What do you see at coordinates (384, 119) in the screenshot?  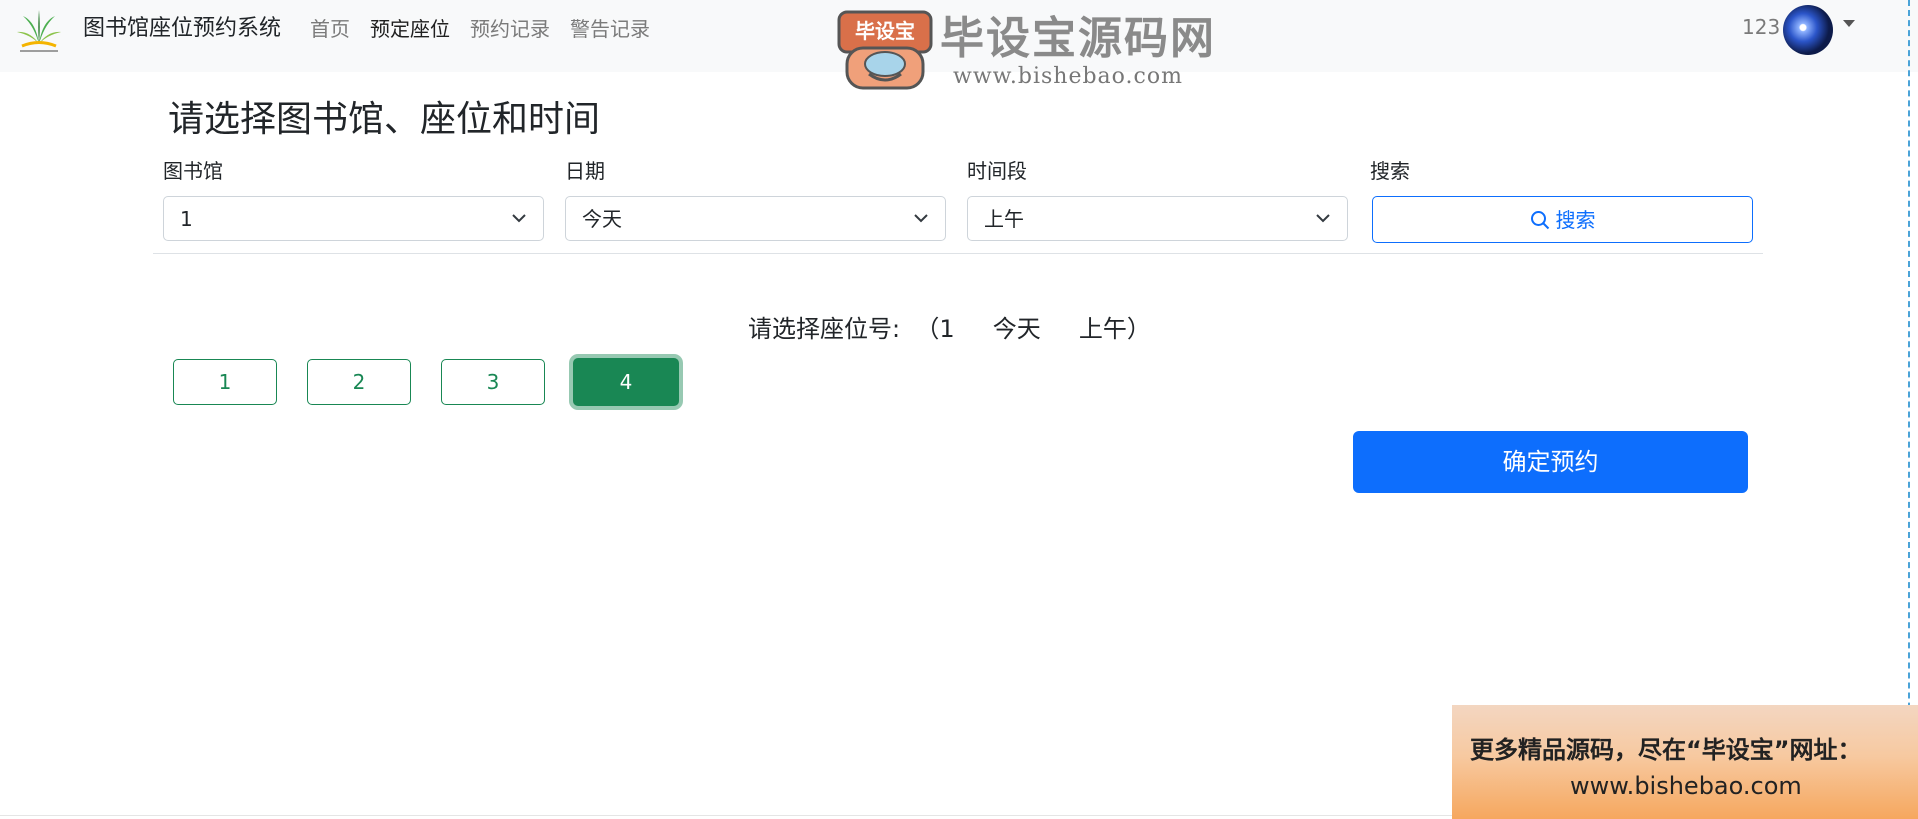 I see `page-title: 请选择图书馆、座位和时间` at bounding box center [384, 119].